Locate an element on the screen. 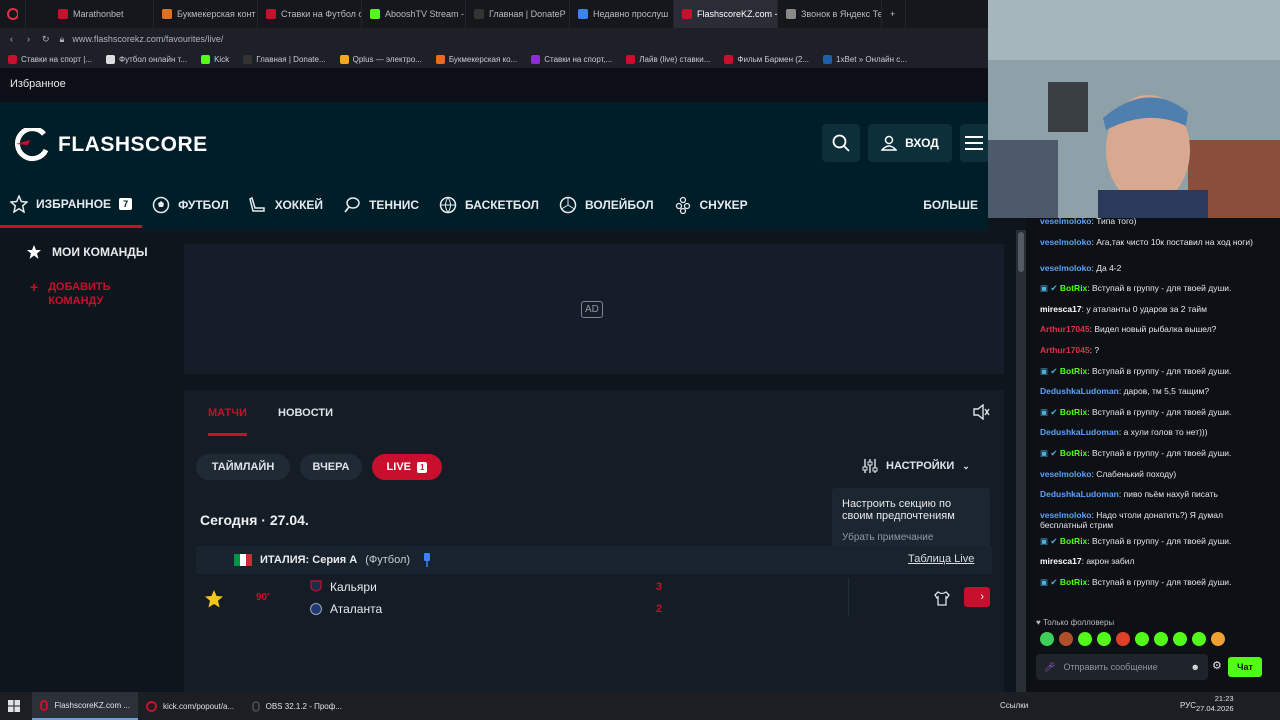 The width and height of the screenshot is (1280, 720). language-indicator: РУС is located at coordinates (1188, 705).